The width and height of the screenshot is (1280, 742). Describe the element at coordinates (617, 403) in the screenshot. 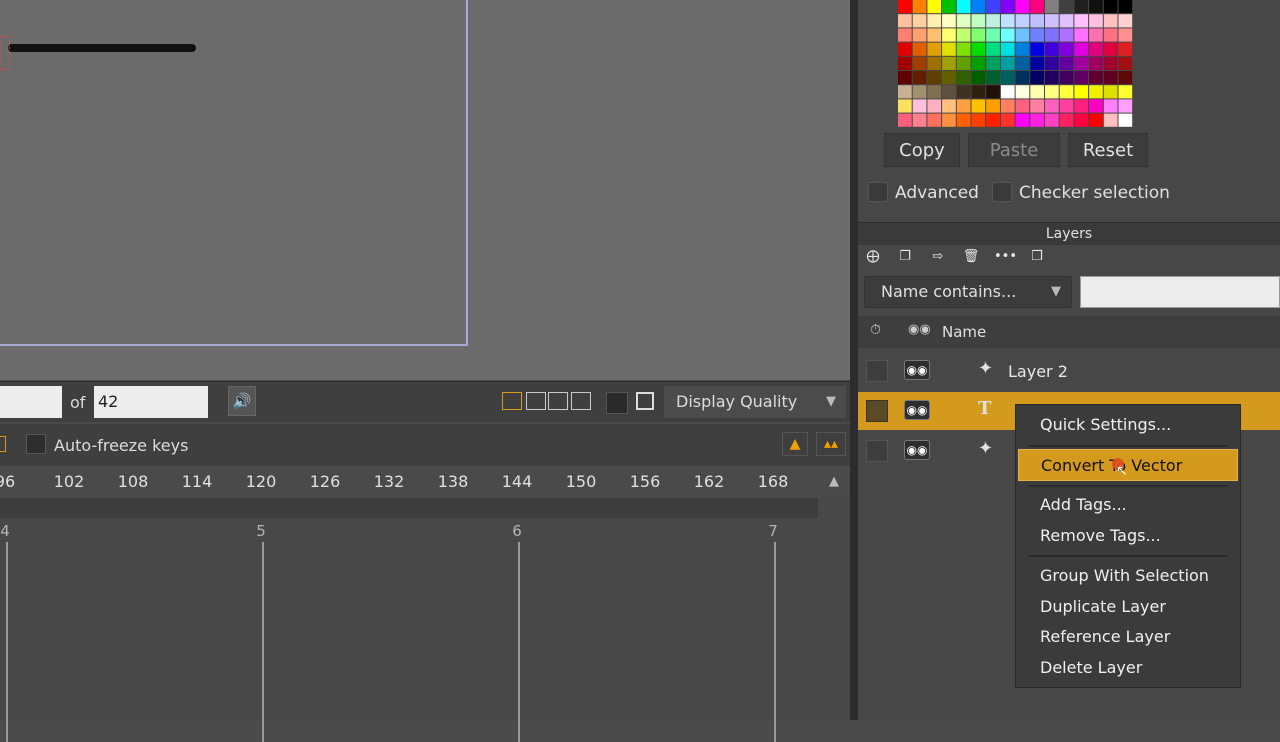

I see `background-color-swatch` at that location.